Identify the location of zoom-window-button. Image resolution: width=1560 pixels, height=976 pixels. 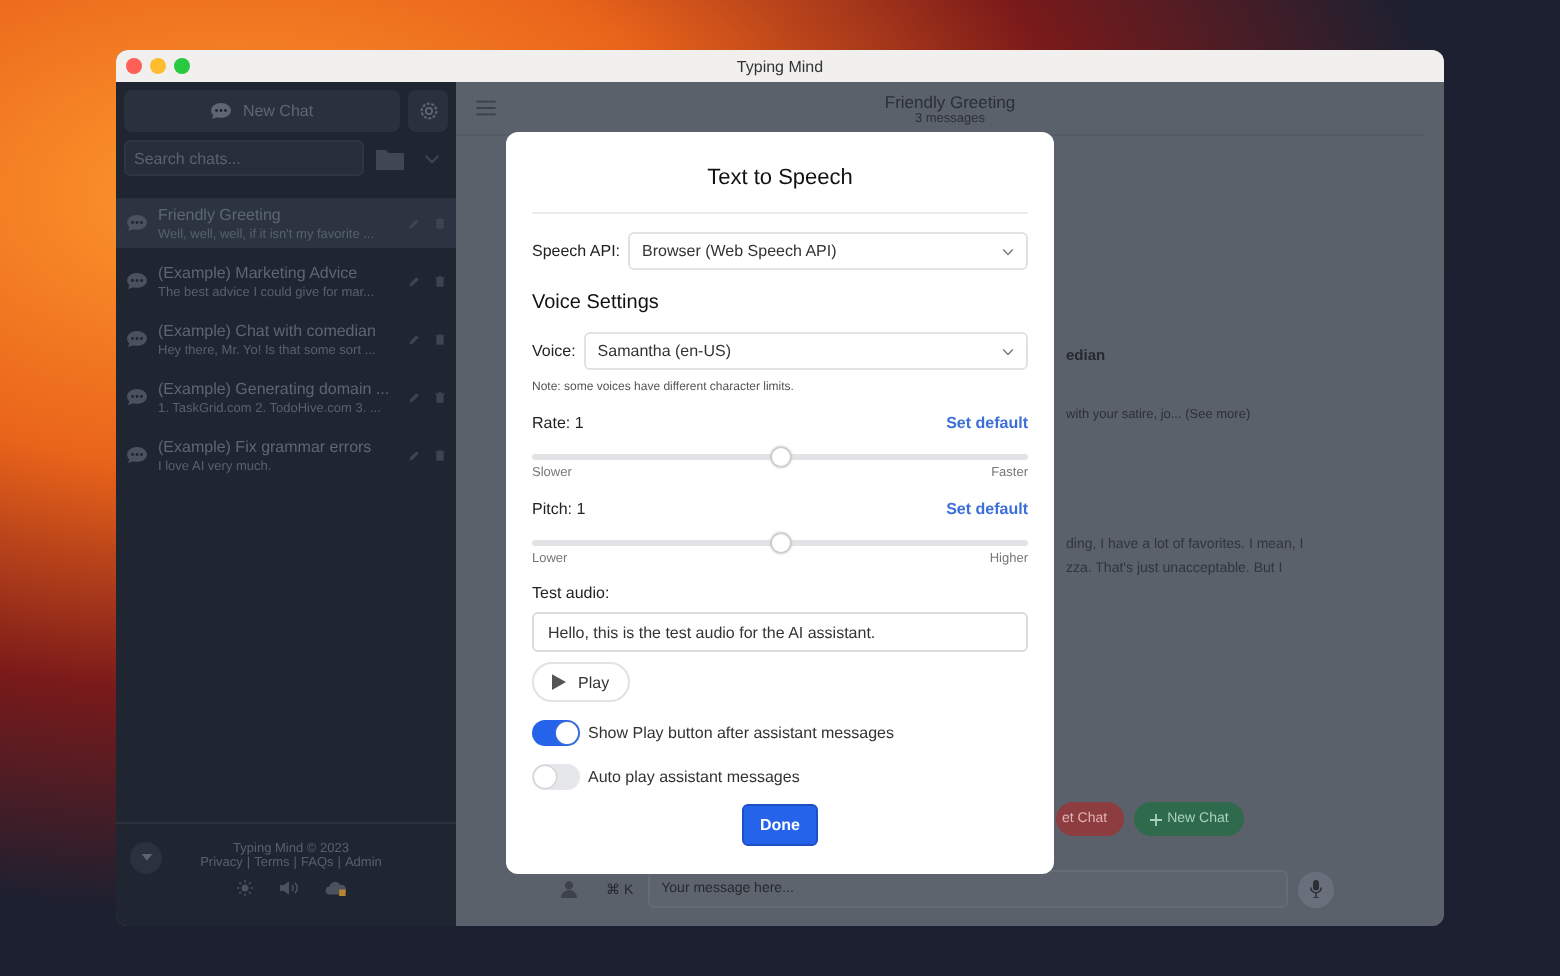
(182, 66).